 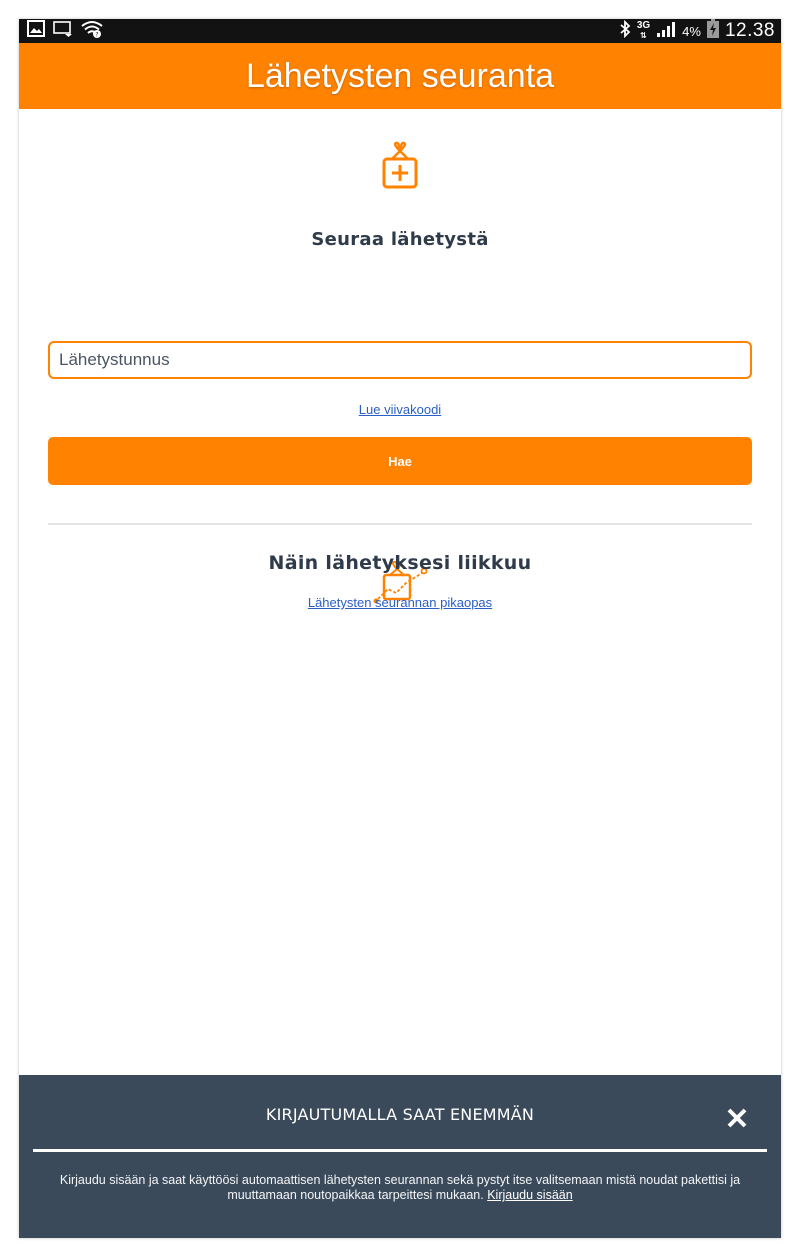 I want to click on signal-icon, so click(x=666, y=31).